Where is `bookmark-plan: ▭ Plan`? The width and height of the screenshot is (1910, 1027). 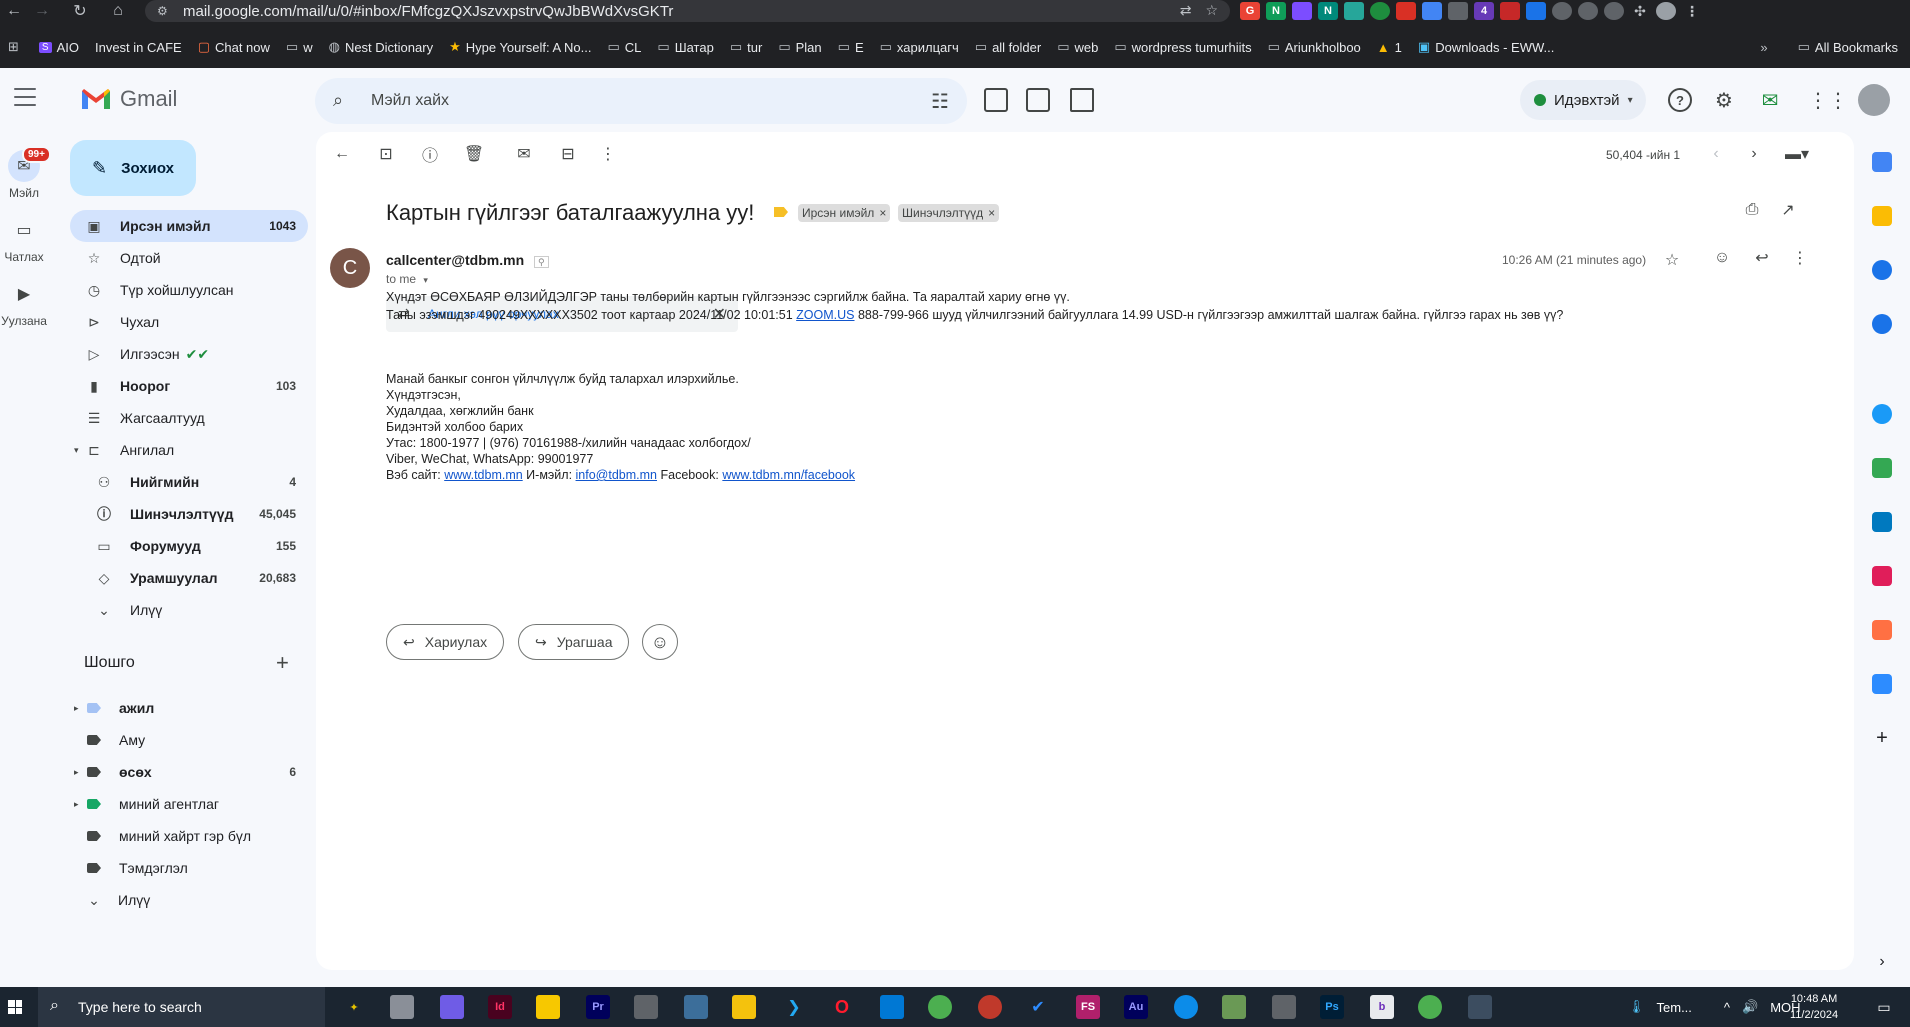 bookmark-plan: ▭ Plan is located at coordinates (799, 47).